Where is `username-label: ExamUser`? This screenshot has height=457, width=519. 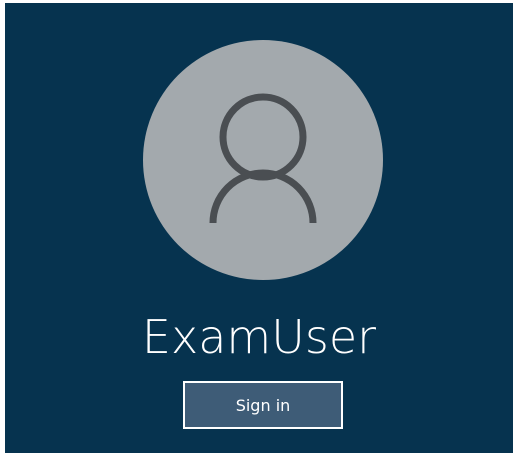
username-label: ExamUser is located at coordinates (259, 337).